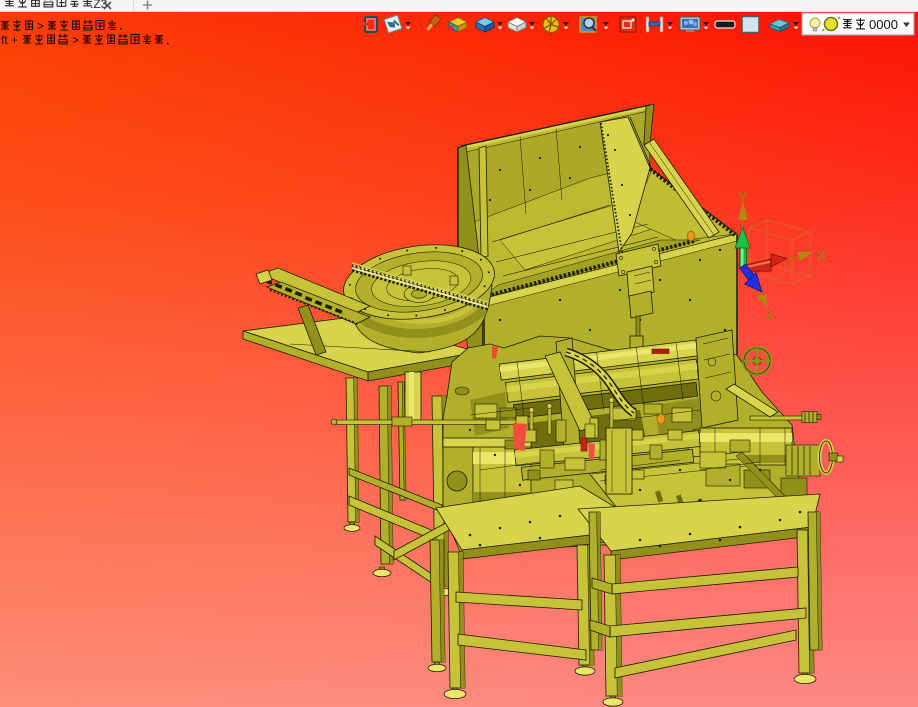  Describe the element at coordinates (883, 24) in the screenshot. I see `svg-text: 0000` at that location.